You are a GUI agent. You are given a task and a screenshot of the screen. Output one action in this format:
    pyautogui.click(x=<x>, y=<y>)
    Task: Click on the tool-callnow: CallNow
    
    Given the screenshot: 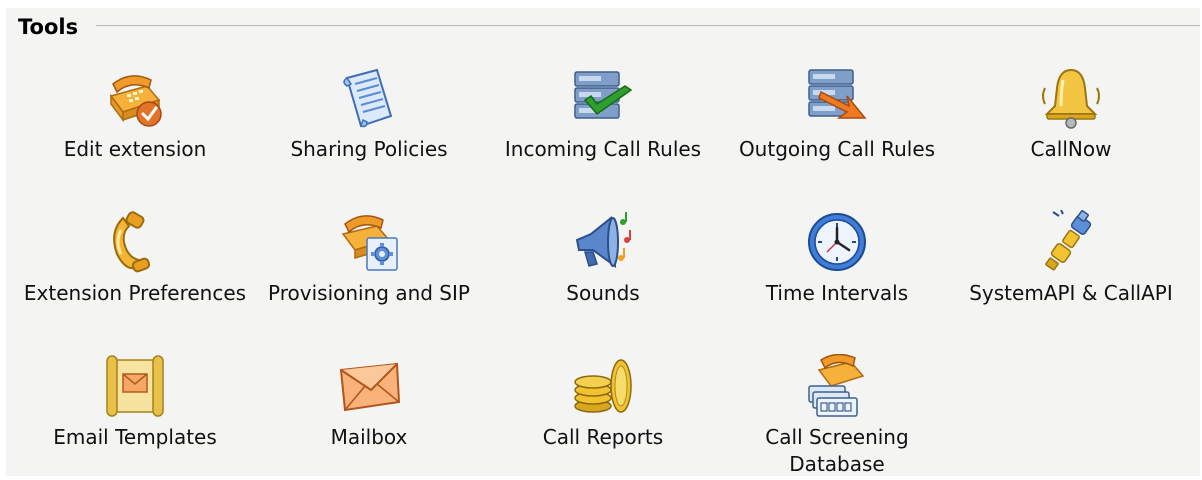 What is the action you would take?
    pyautogui.click(x=1071, y=114)
    